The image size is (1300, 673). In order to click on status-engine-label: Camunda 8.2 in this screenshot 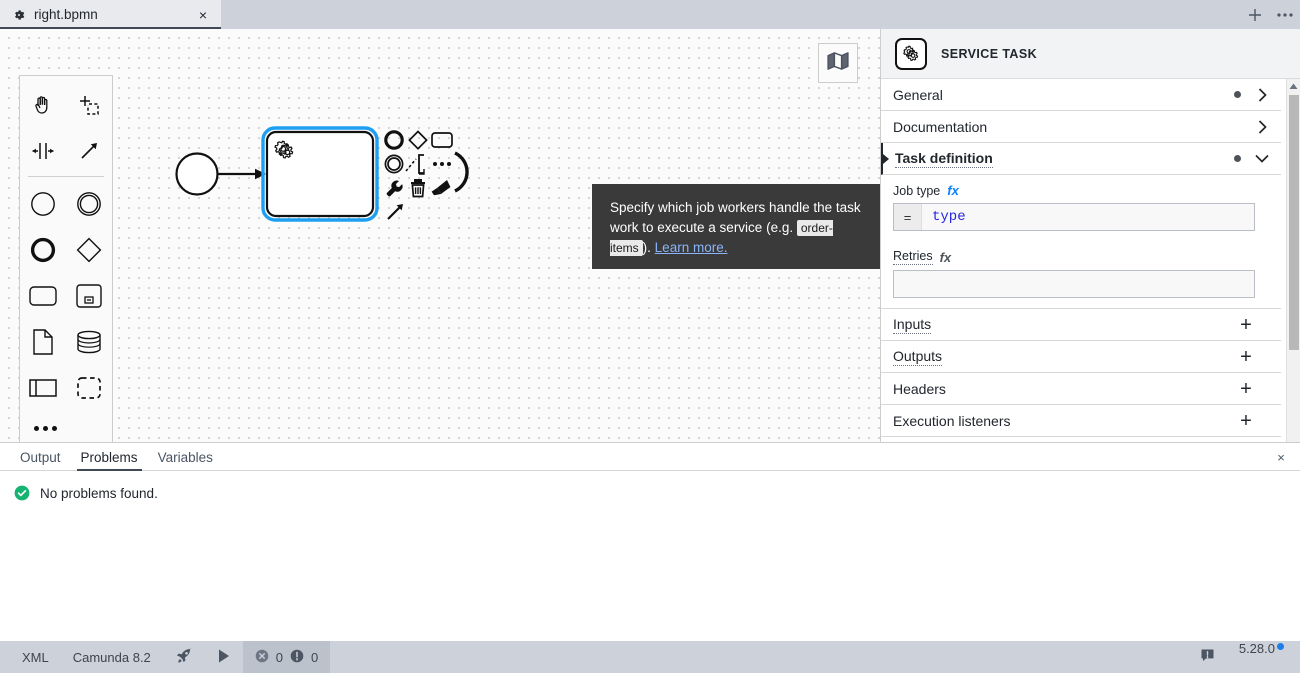, I will do `click(111, 657)`.